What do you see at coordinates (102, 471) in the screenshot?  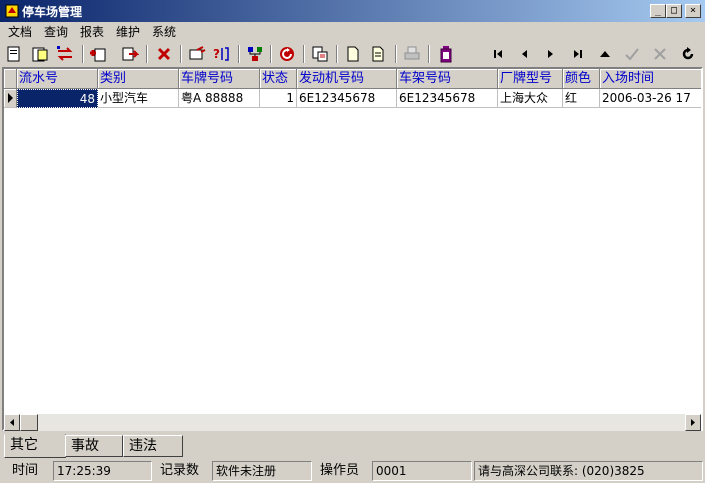 I see `time-value: 17:25:39` at bounding box center [102, 471].